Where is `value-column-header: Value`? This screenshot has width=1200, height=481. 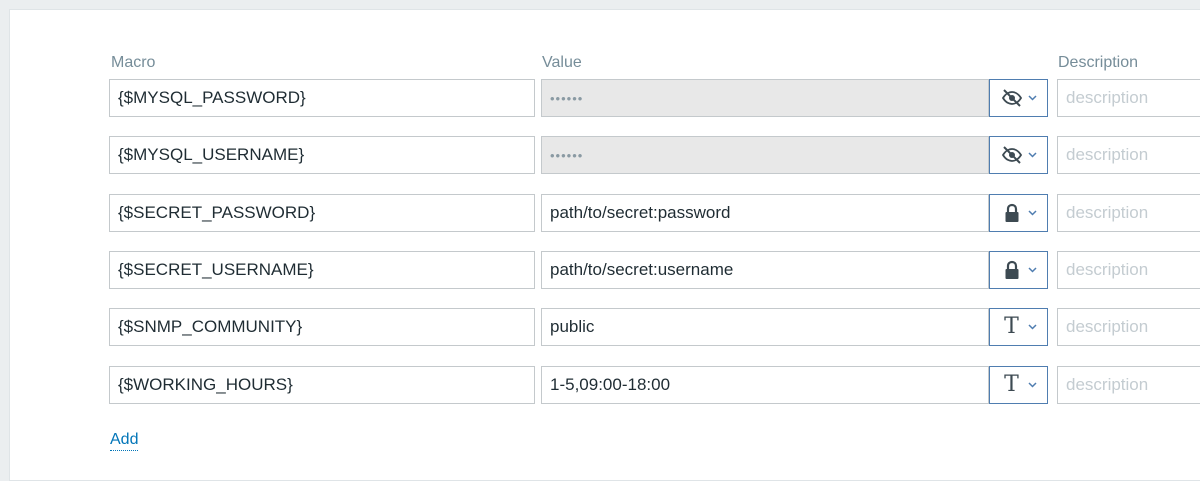
value-column-header: Value is located at coordinates (562, 62).